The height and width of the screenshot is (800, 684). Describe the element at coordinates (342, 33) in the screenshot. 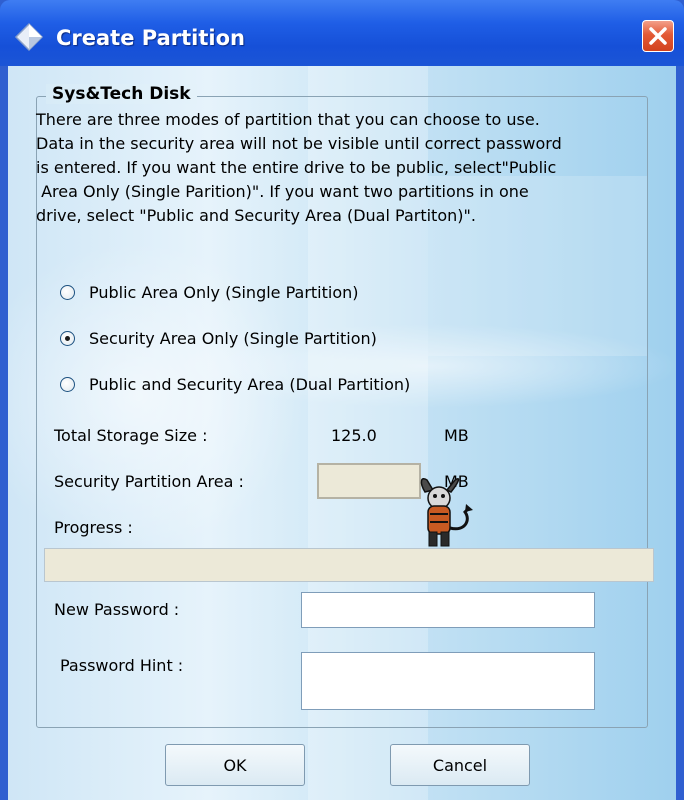

I see `title-bar: Create Partition` at that location.